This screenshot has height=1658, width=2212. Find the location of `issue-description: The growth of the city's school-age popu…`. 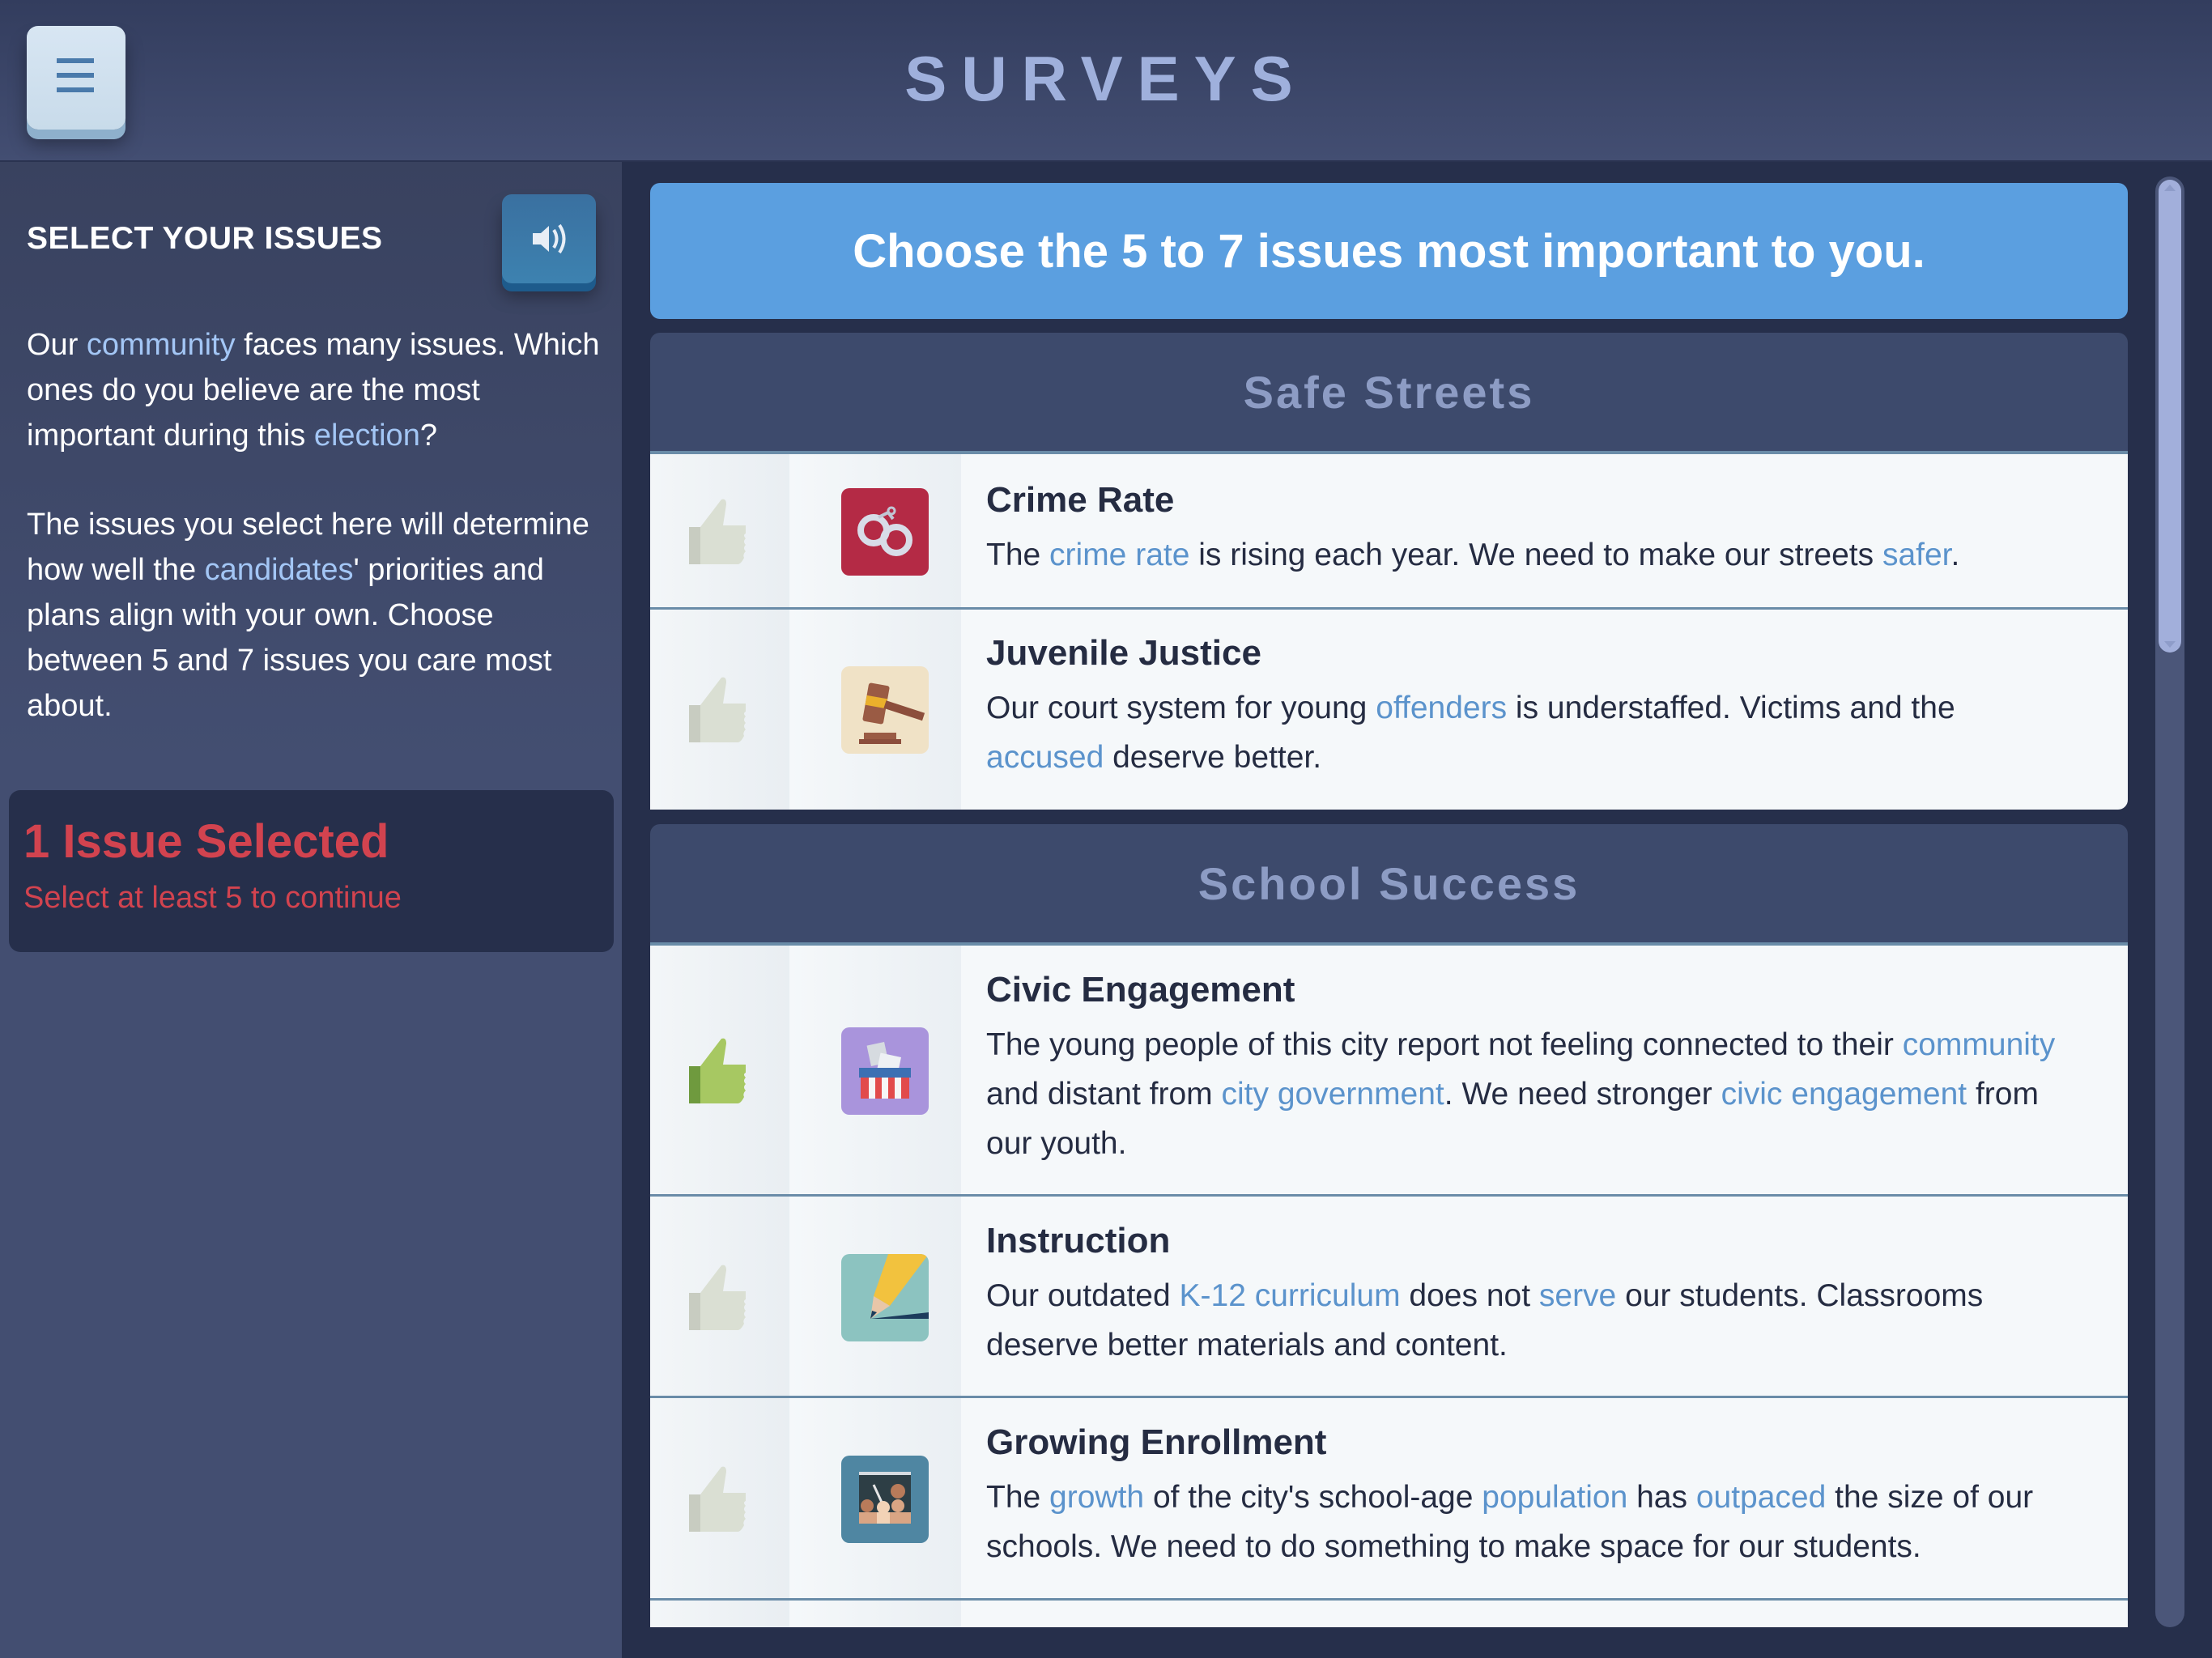

issue-description: The growth of the city's school-age popu… is located at coordinates (1529, 1522).